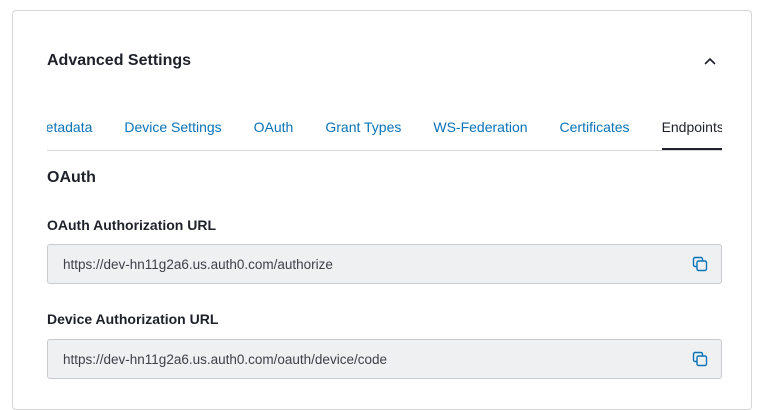 The height and width of the screenshot is (410, 772). What do you see at coordinates (132, 225) in the screenshot?
I see `oauth-authorization-url-label: OAuth Authorization URL` at bounding box center [132, 225].